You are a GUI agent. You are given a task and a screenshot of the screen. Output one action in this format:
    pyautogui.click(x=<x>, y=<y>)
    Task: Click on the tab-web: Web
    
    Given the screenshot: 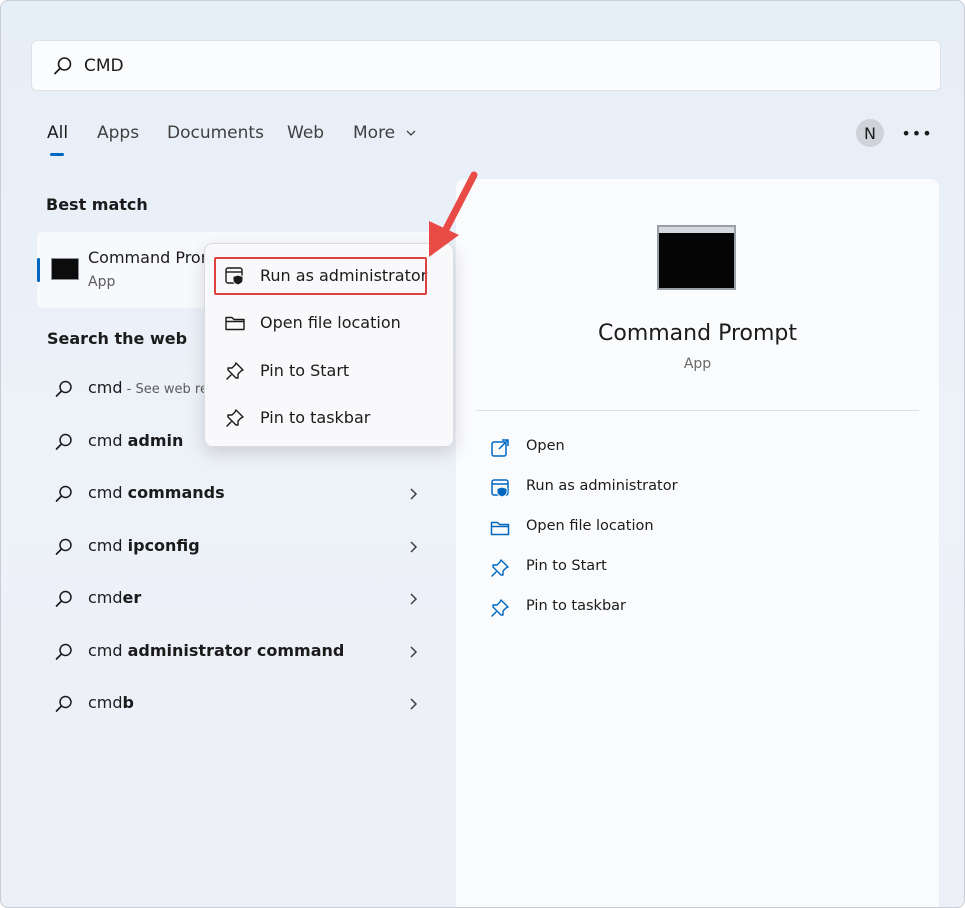 What is the action you would take?
    pyautogui.click(x=305, y=133)
    